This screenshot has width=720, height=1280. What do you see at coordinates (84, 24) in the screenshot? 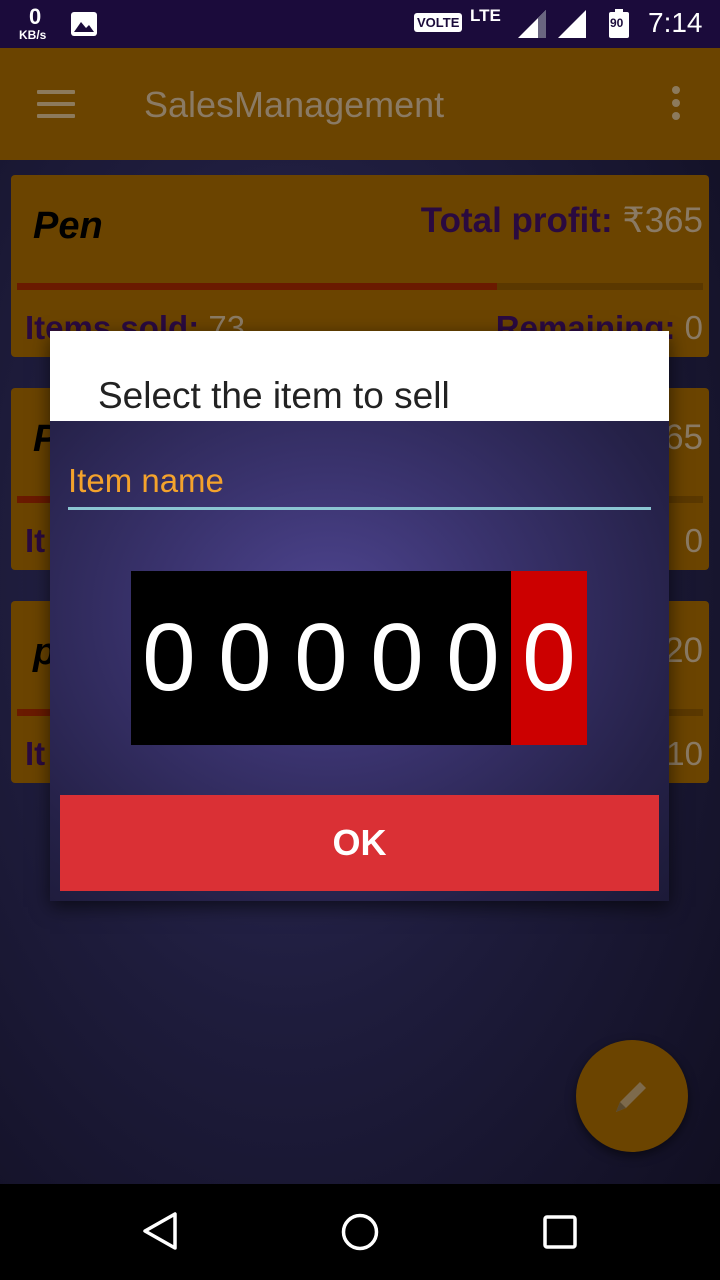
I see `image-notification-icon` at bounding box center [84, 24].